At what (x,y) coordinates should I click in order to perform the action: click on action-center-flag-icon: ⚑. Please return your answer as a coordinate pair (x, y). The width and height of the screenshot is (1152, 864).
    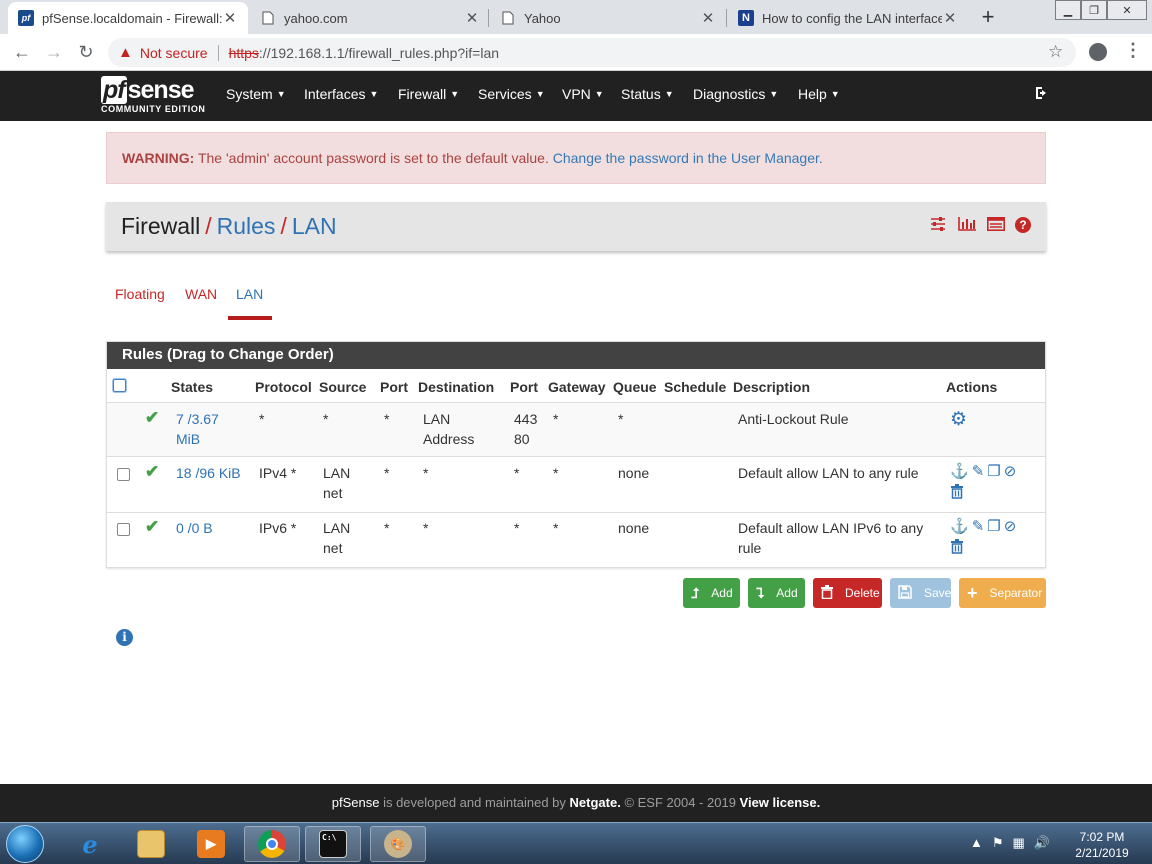
    Looking at the image, I should click on (998, 843).